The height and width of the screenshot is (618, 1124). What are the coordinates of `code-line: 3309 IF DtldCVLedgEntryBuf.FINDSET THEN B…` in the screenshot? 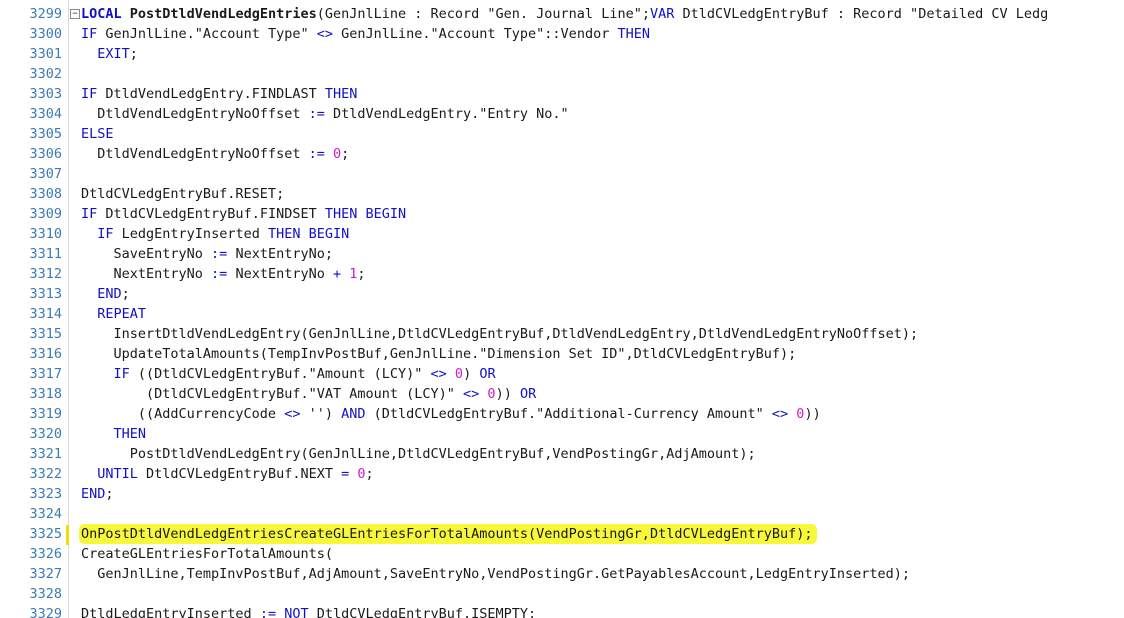 It's located at (562, 214).